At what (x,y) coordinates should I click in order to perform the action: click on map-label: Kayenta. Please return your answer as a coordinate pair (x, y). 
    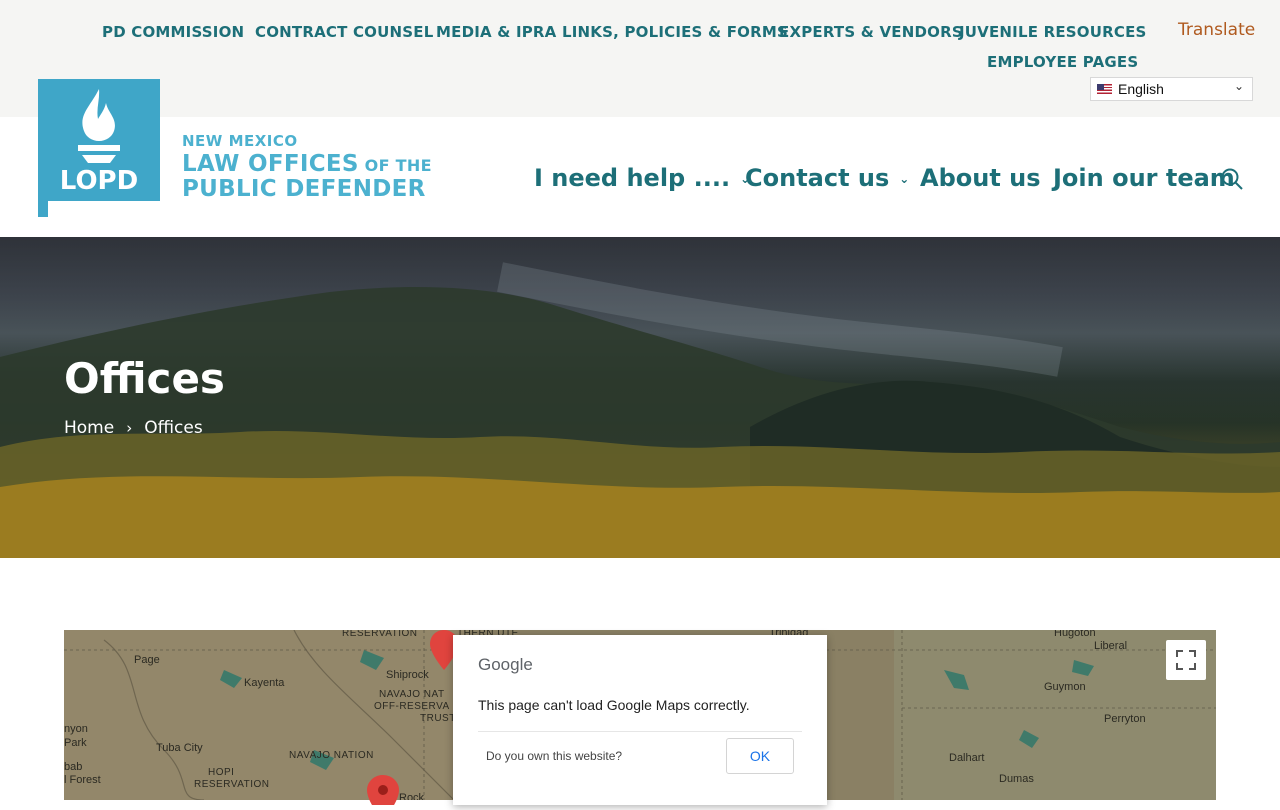
    Looking at the image, I should click on (264, 683).